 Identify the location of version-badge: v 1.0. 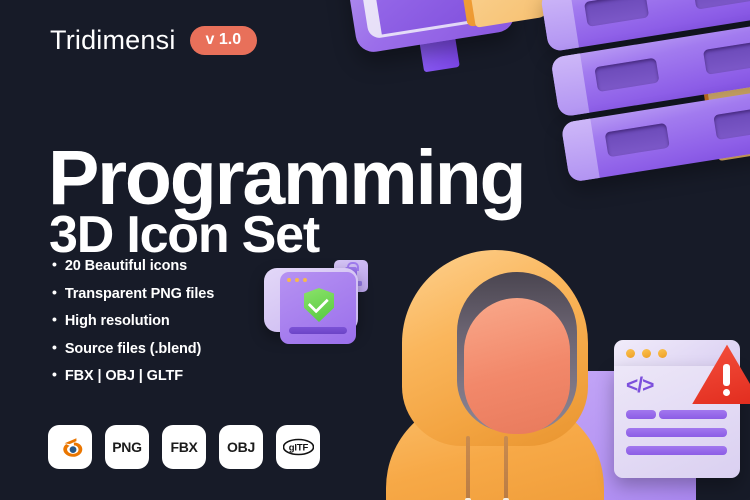
(223, 40).